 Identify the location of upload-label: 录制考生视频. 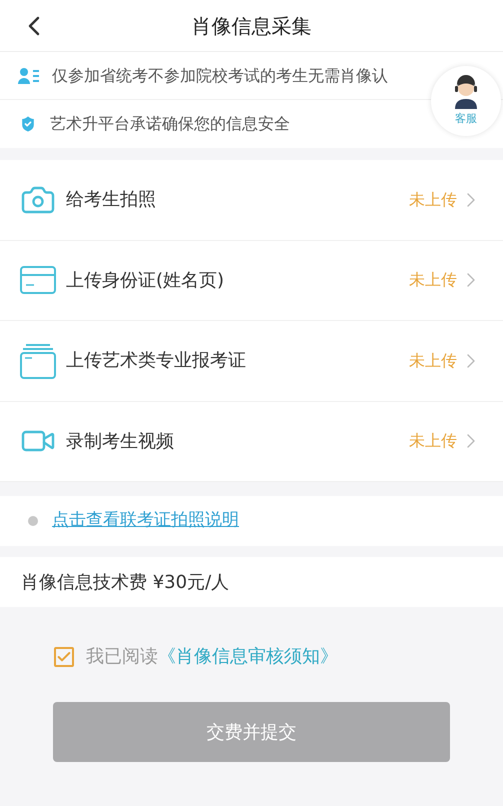
(120, 442).